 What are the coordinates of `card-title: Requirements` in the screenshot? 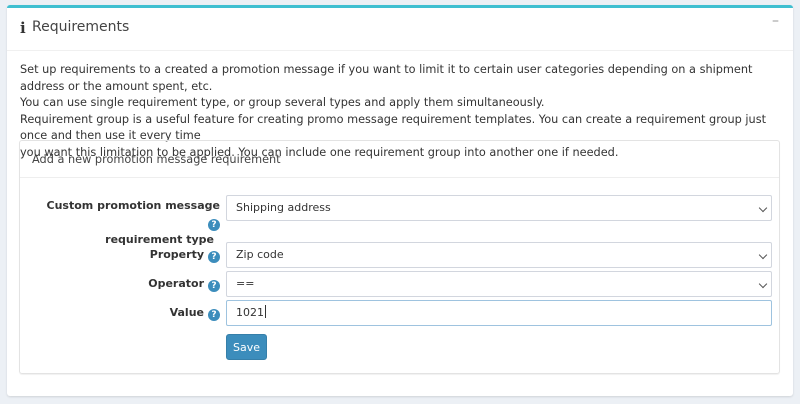 It's located at (81, 27).